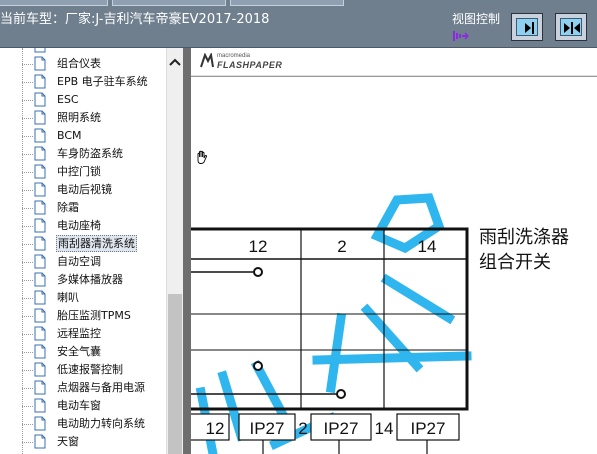  What do you see at coordinates (461, 36) in the screenshot?
I see `signal-icon` at bounding box center [461, 36].